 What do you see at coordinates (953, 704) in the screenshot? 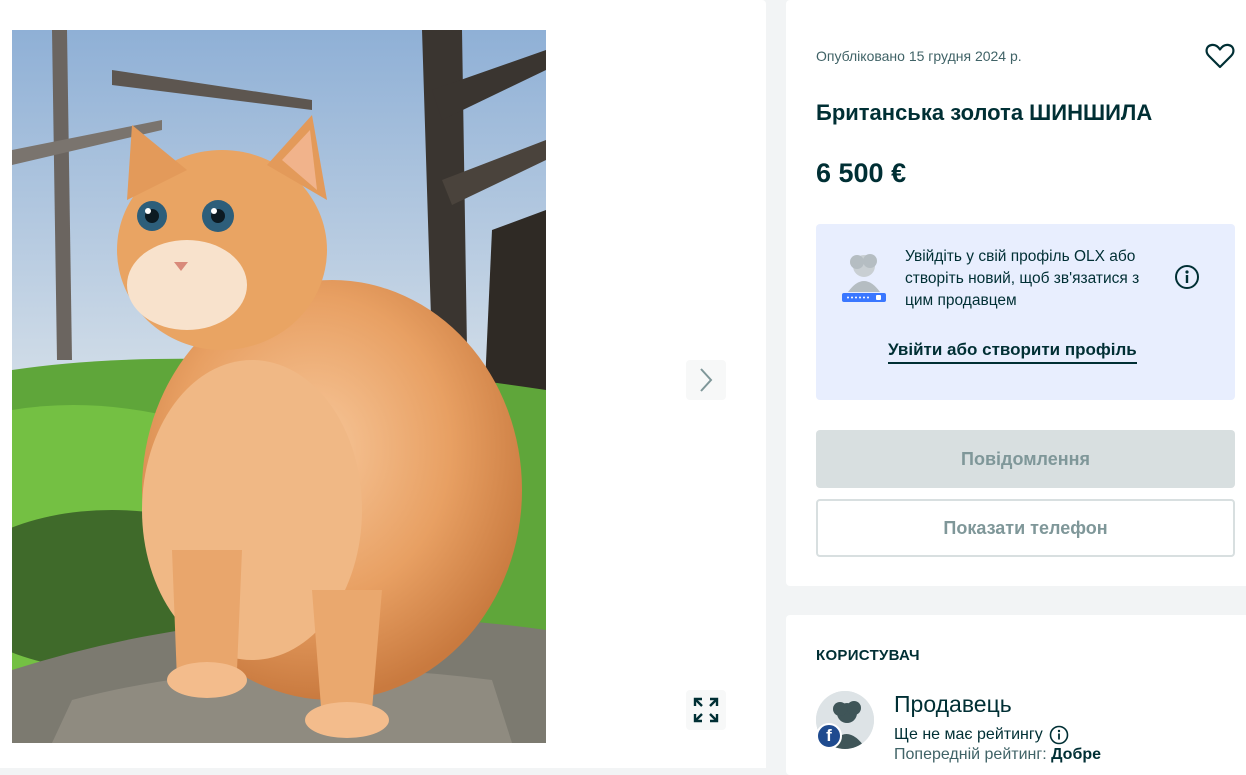
I see `seller-name: Продавець` at bounding box center [953, 704].